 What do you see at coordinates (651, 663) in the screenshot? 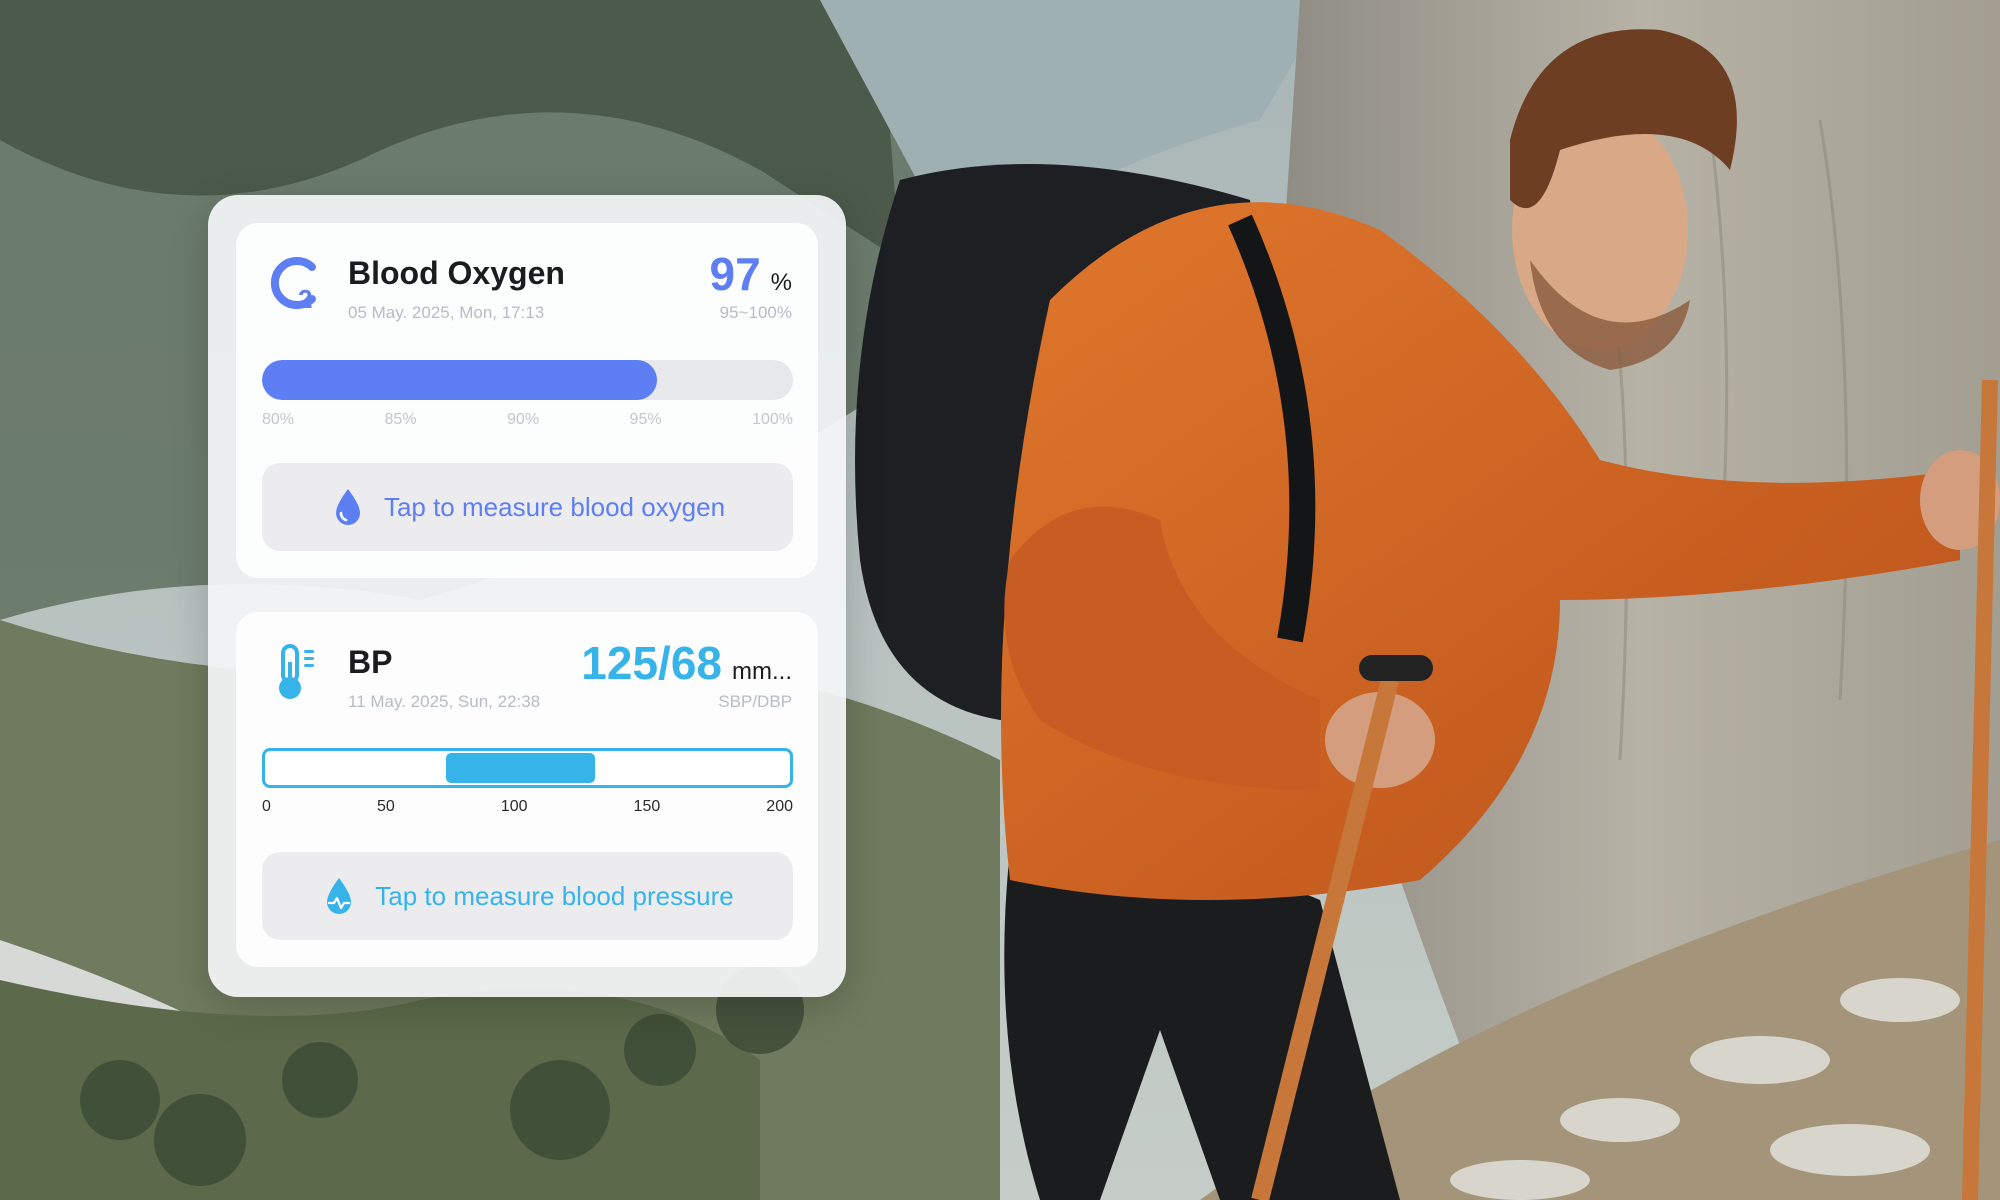
I see `blood-pressure-value: 125/68` at bounding box center [651, 663].